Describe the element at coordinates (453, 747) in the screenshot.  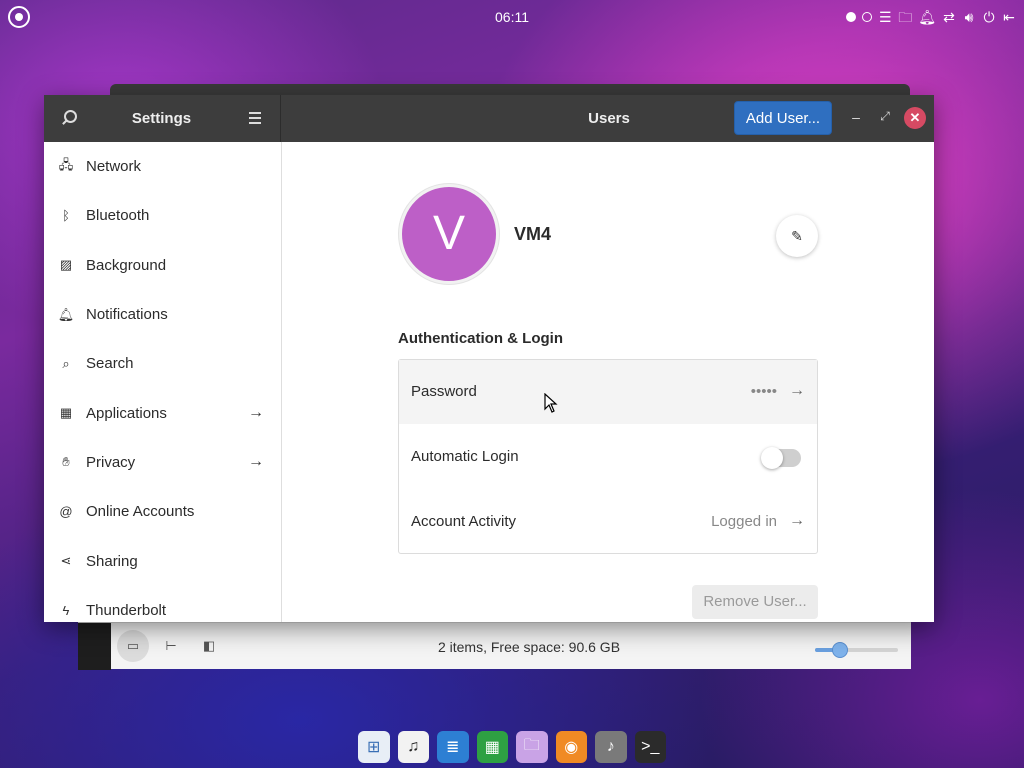
I see `text-editor-icon: ≣` at that location.